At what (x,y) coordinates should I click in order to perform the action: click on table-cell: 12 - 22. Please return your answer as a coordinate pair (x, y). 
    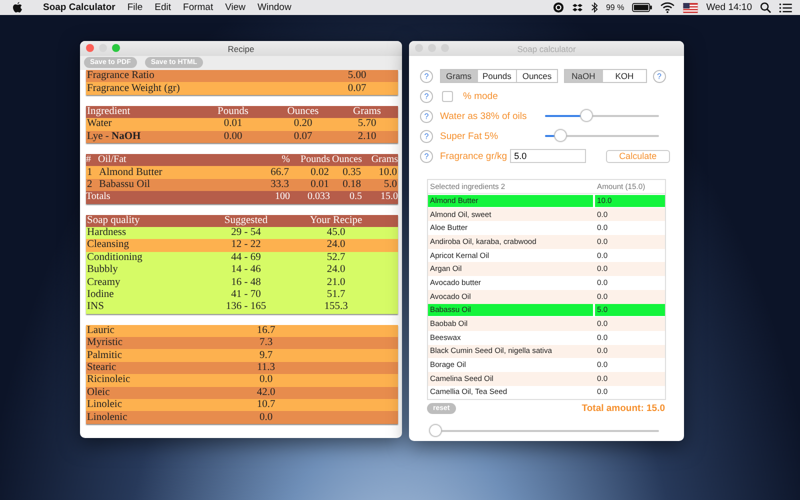
    Looking at the image, I should click on (246, 245).